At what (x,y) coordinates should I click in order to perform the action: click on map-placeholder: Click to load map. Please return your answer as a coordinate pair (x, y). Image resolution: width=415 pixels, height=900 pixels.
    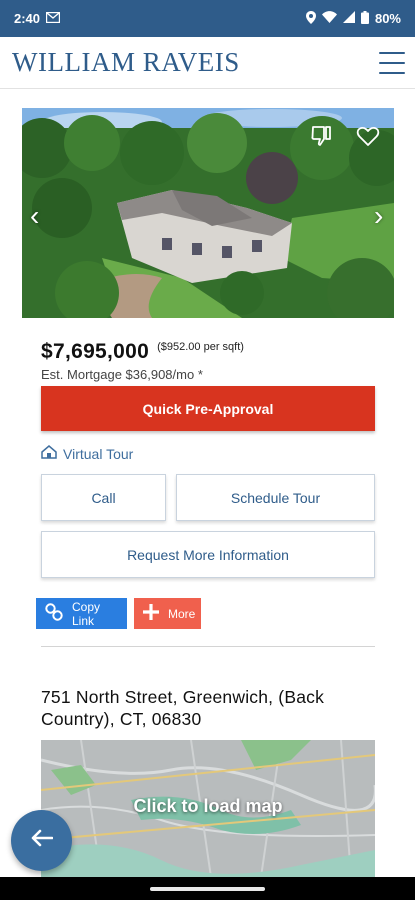
    Looking at the image, I should click on (208, 808).